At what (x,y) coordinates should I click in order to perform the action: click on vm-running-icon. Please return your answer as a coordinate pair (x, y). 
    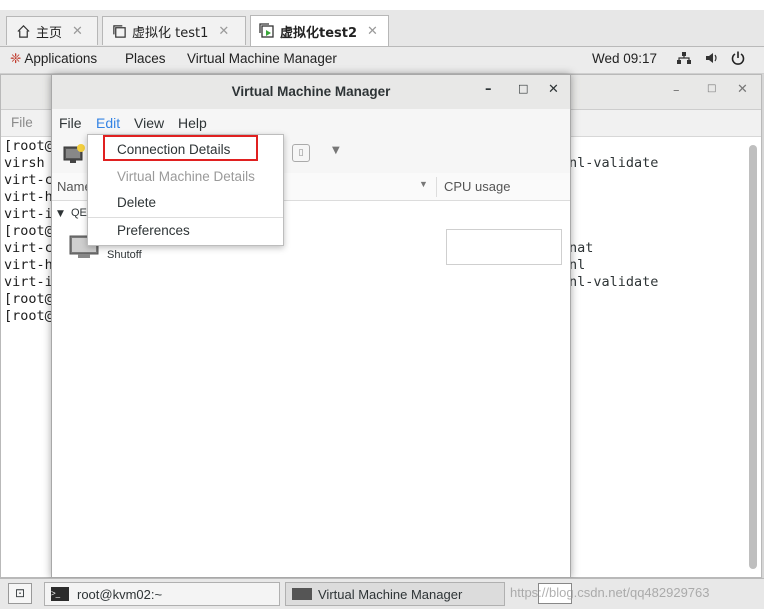
    Looking at the image, I should click on (267, 31).